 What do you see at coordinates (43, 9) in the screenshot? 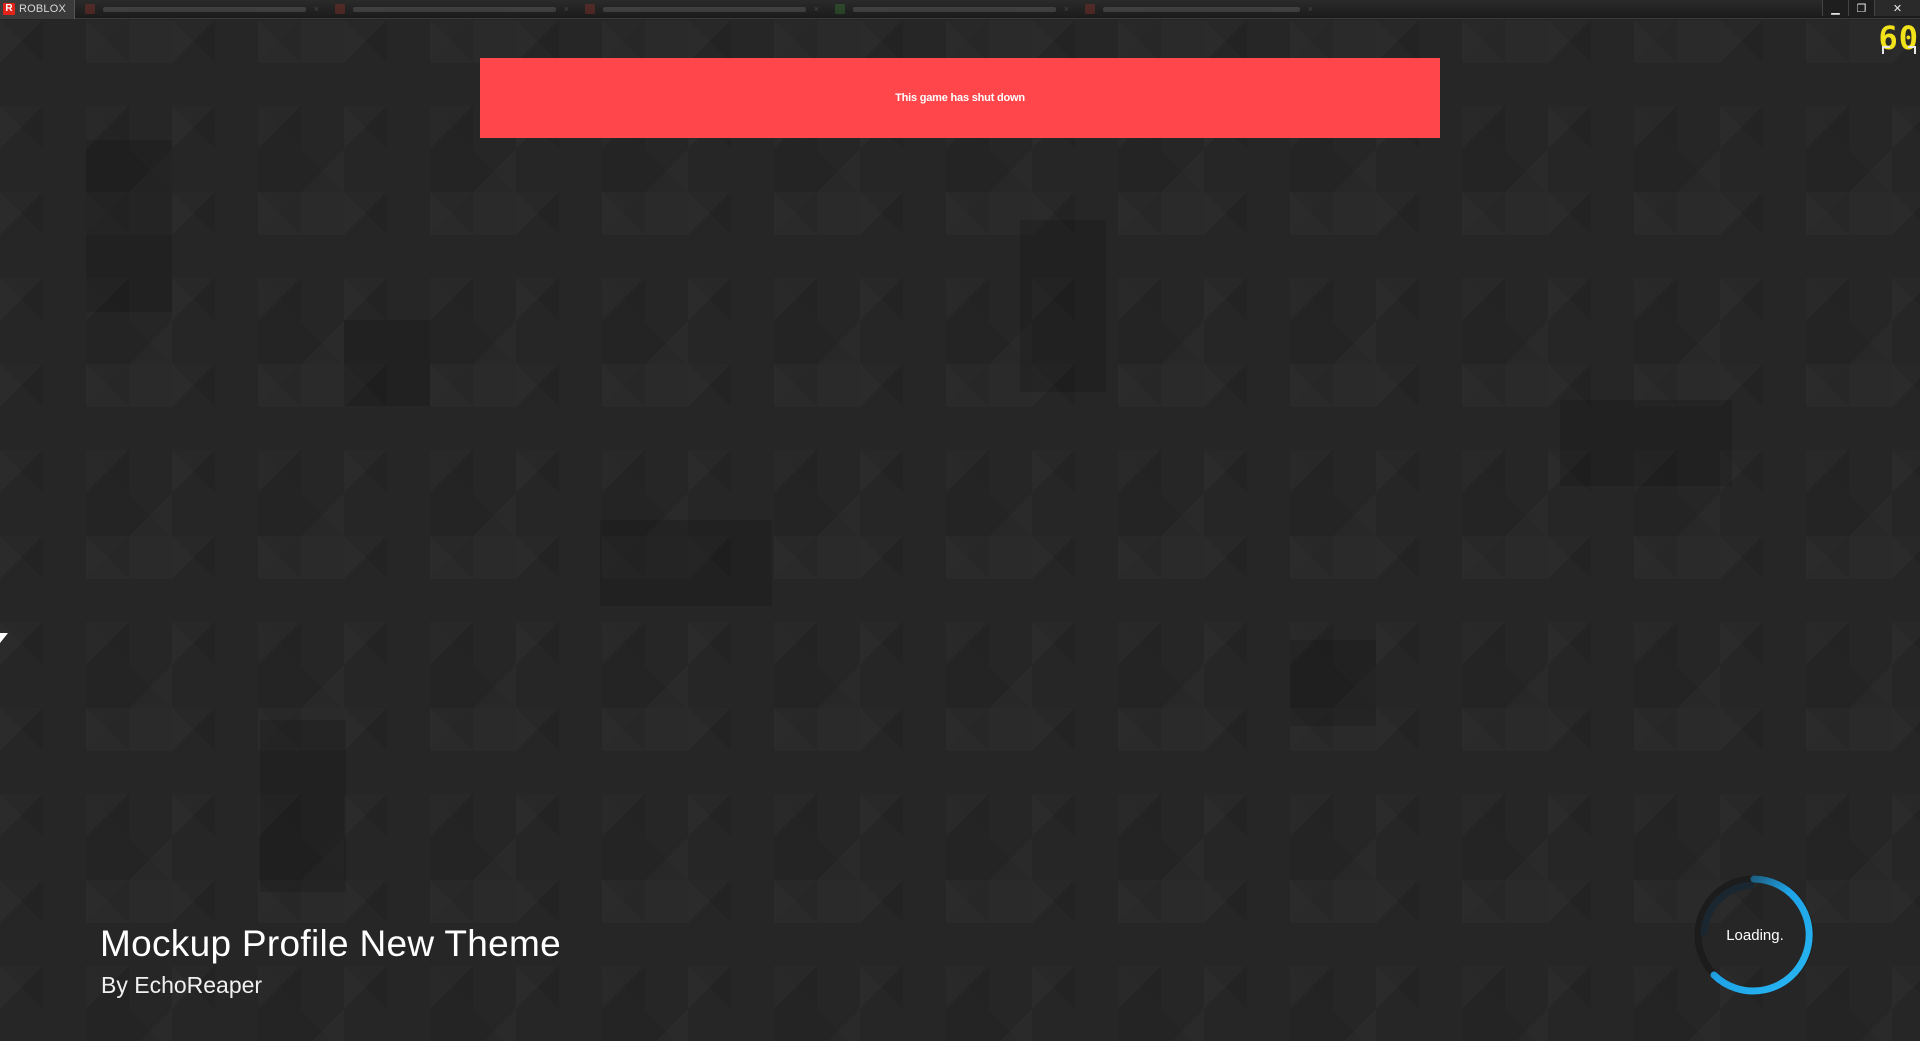
I see `app-name: ROBLOX` at bounding box center [43, 9].